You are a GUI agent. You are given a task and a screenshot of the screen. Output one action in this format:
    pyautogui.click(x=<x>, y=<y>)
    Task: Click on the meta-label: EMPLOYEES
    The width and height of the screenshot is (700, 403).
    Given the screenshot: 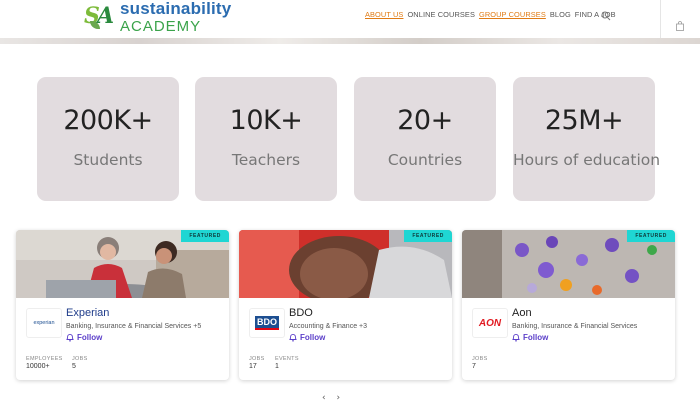 What is the action you would take?
    pyautogui.click(x=44, y=359)
    